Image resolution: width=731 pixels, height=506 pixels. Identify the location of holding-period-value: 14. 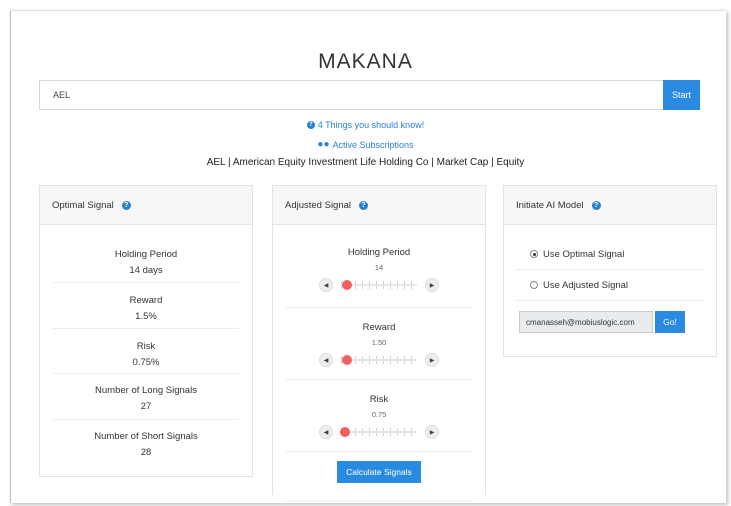
(379, 267).